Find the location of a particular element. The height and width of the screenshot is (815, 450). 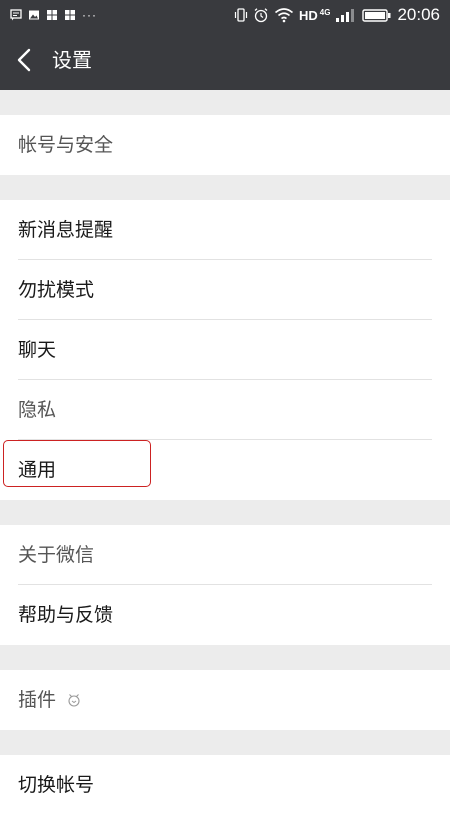

more-notifications: ··· is located at coordinates (89, 15).